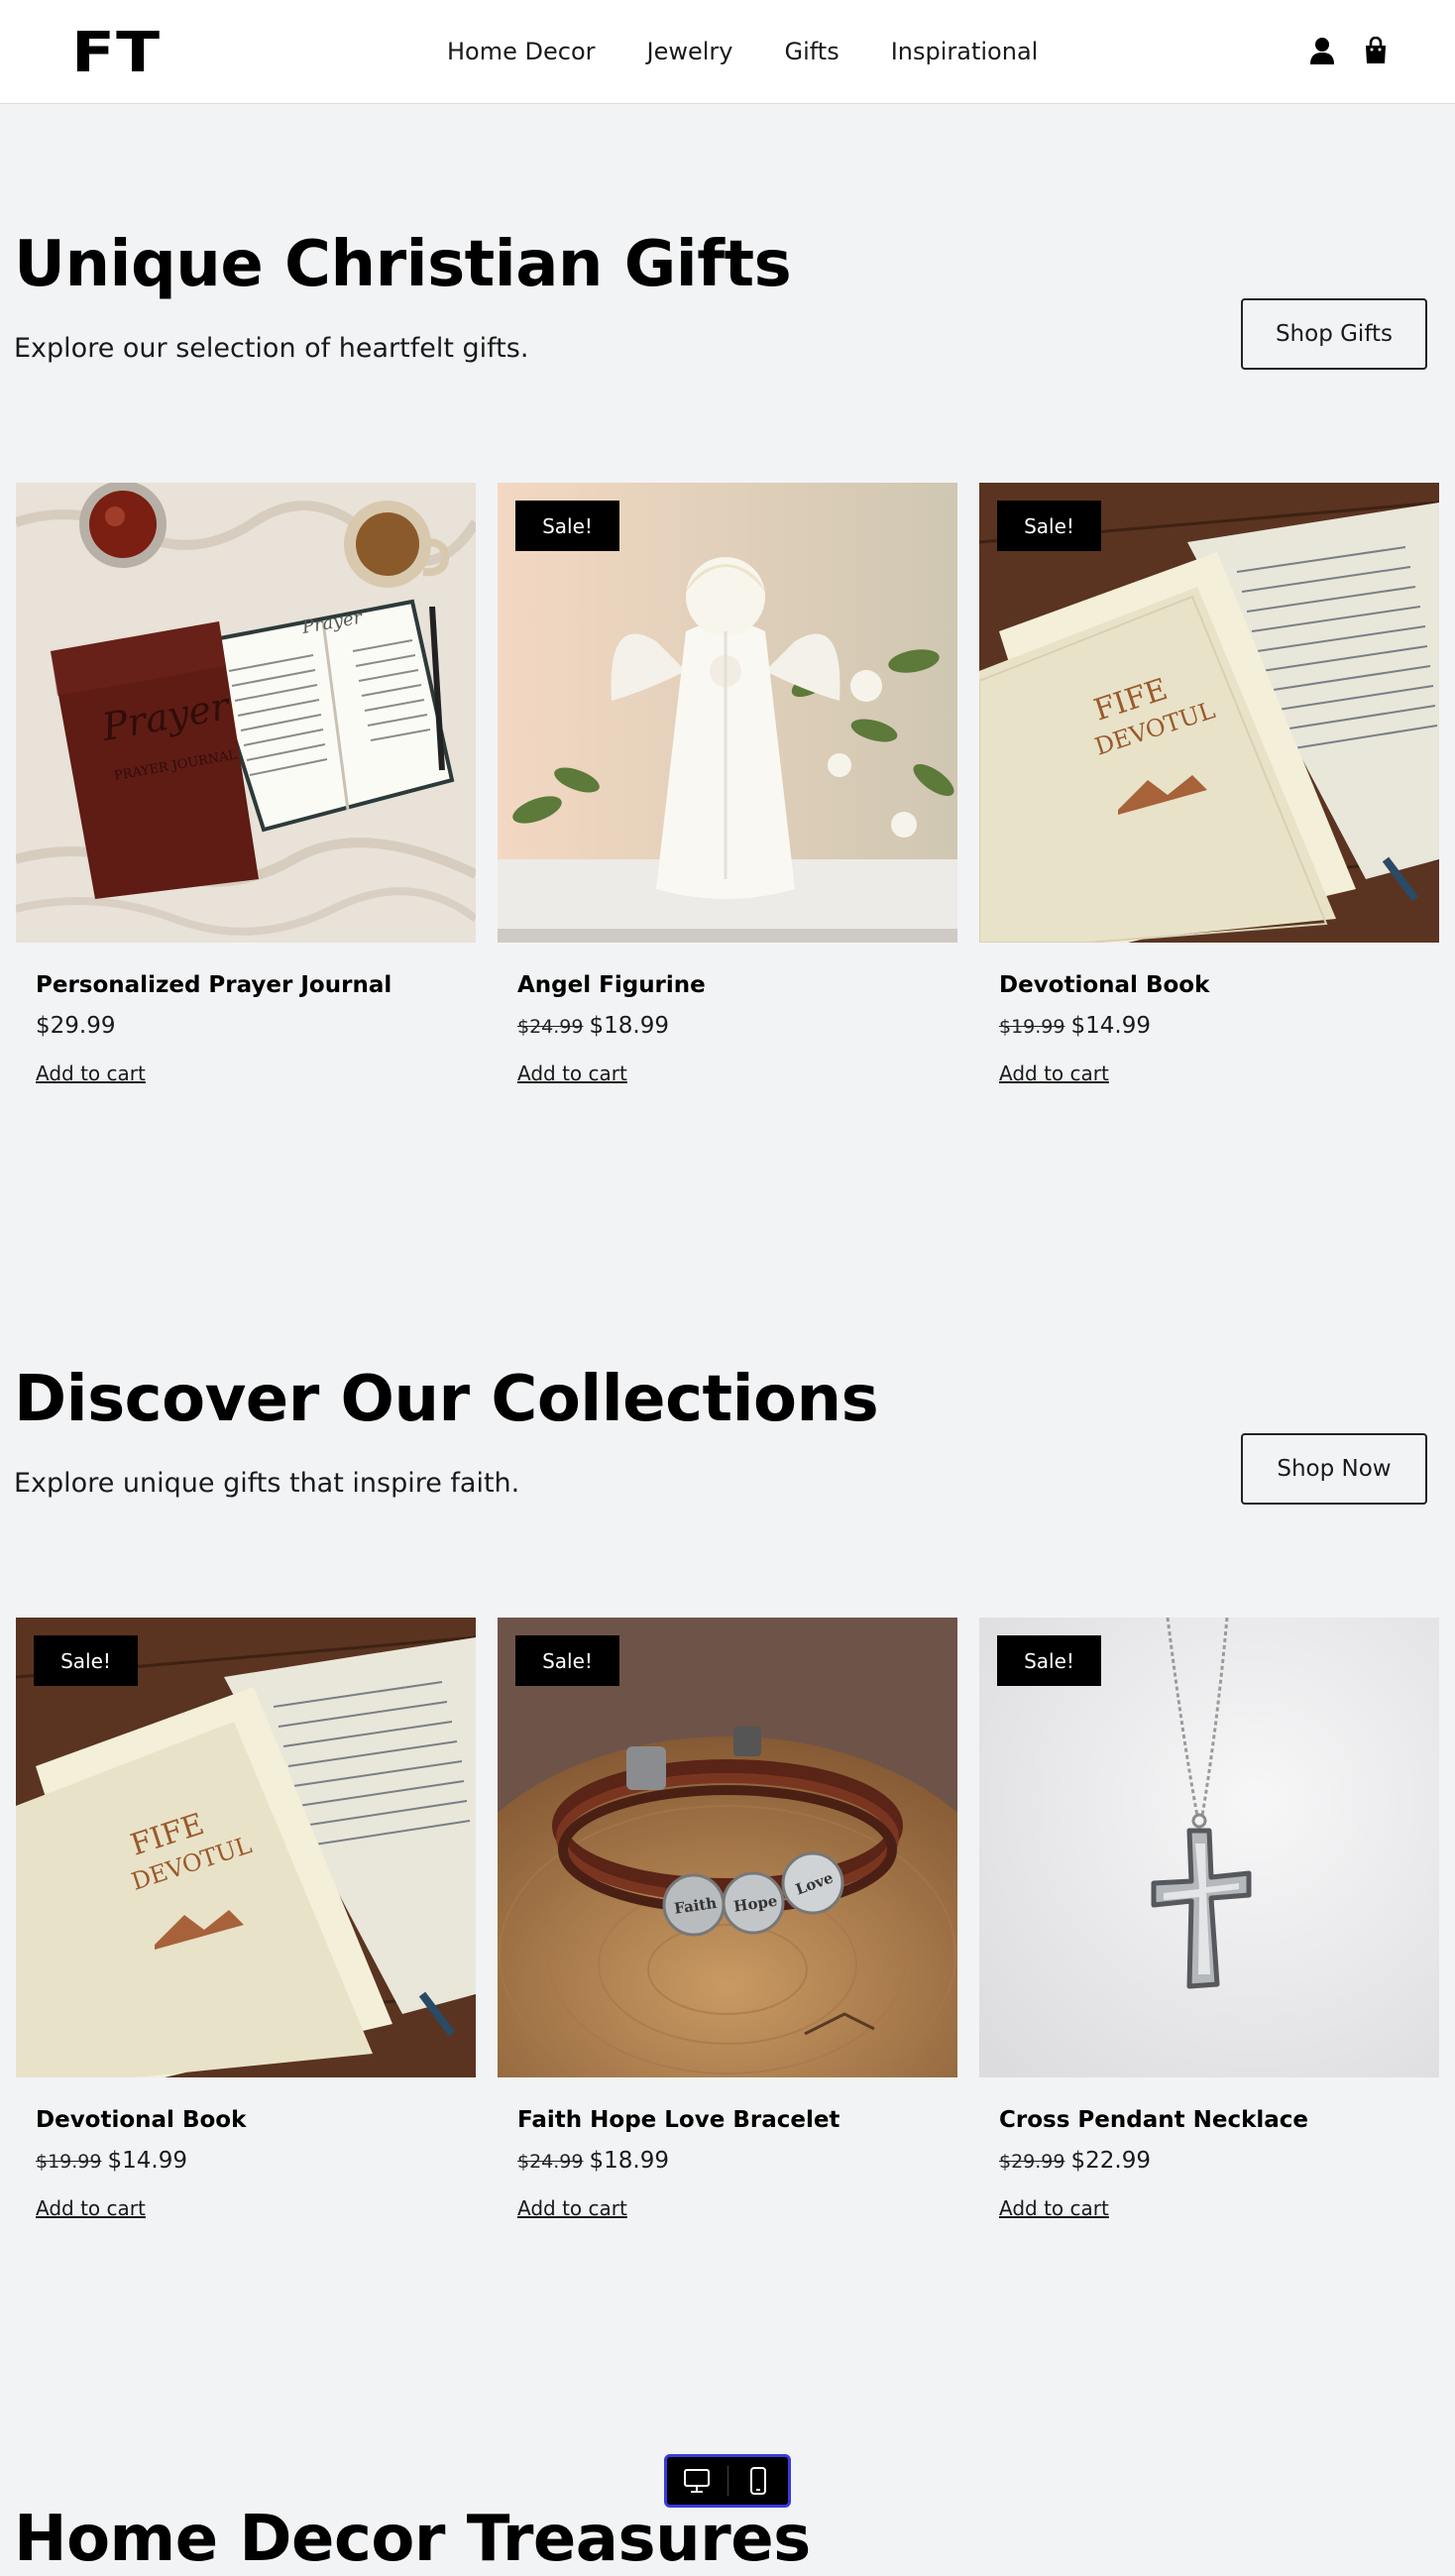 The height and width of the screenshot is (2576, 1455). What do you see at coordinates (1334, 1469) in the screenshot?
I see `shop-now-button: Shop Now` at bounding box center [1334, 1469].